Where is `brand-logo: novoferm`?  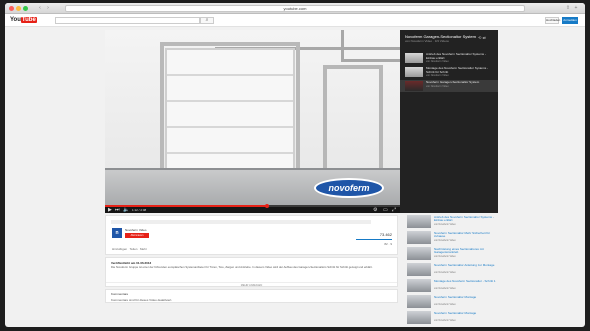 brand-logo: novoferm is located at coordinates (349, 188).